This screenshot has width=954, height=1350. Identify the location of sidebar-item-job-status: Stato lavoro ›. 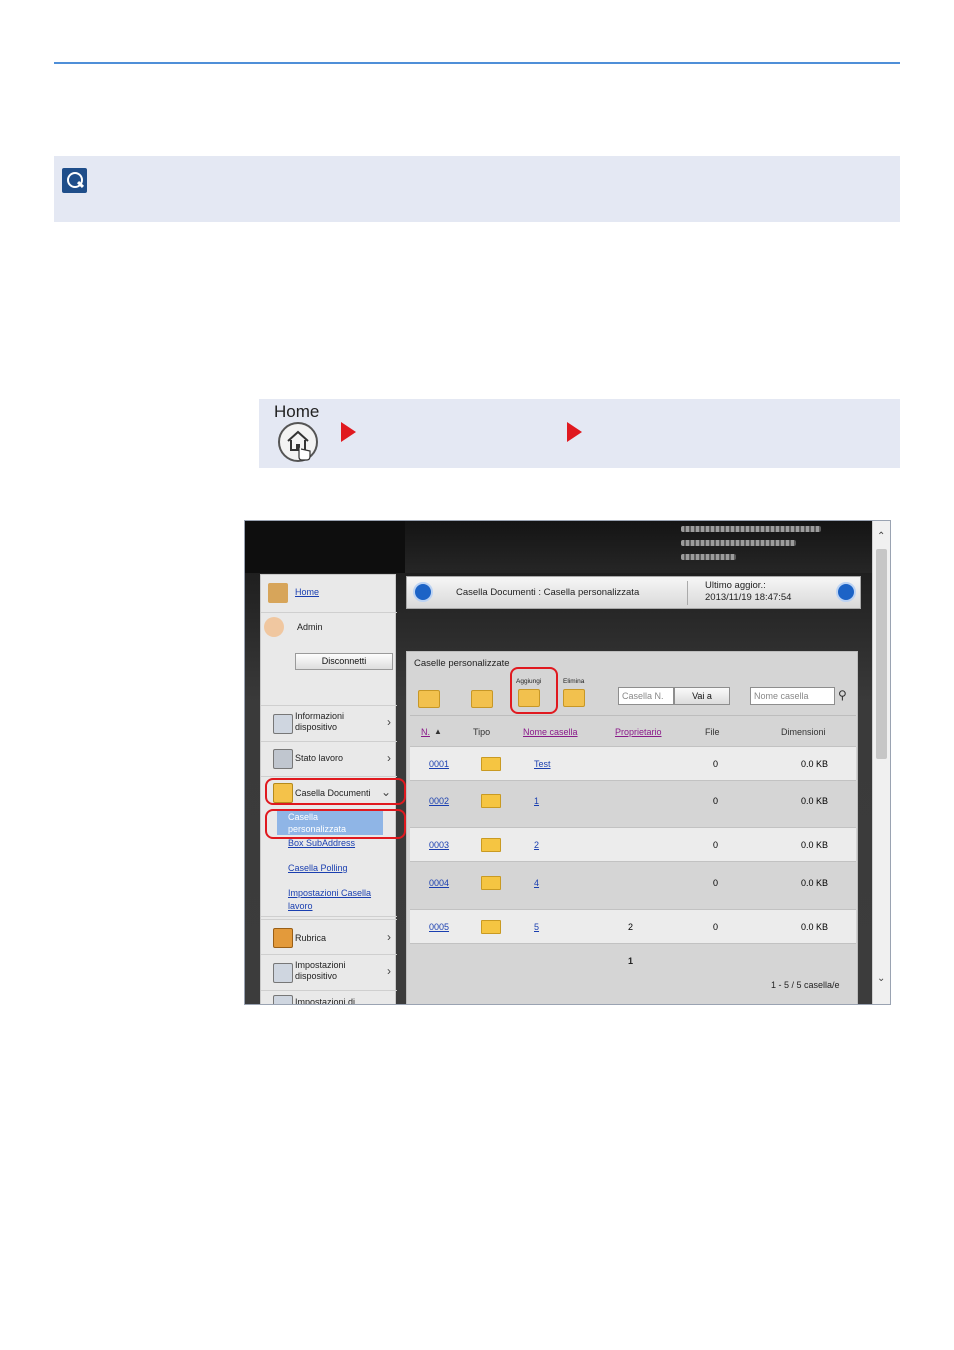
(329, 759).